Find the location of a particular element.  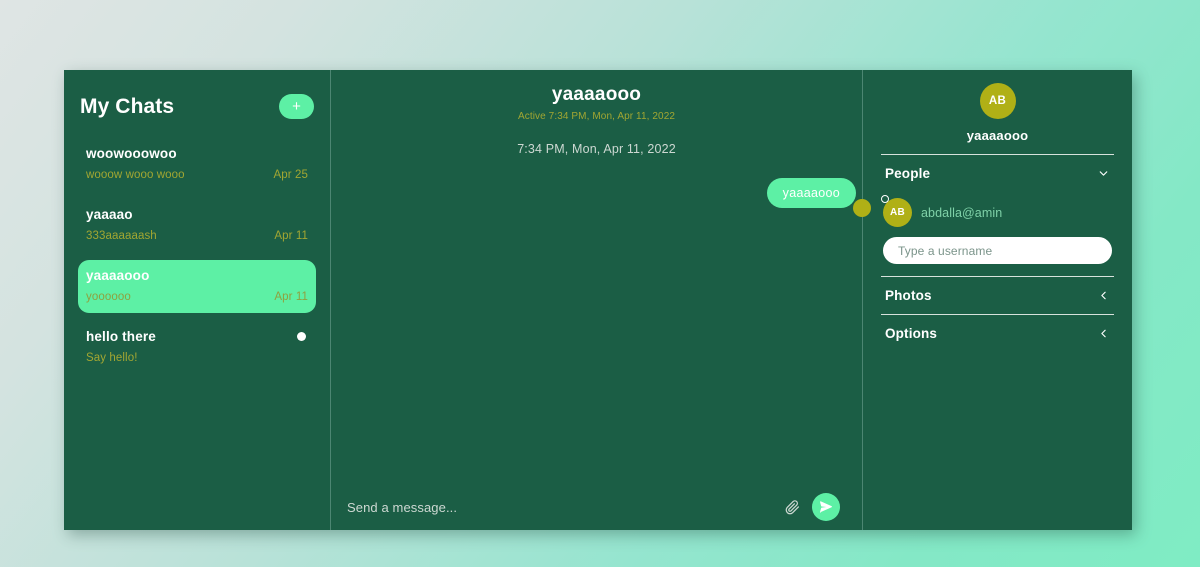

section-label: People is located at coordinates (908, 173).